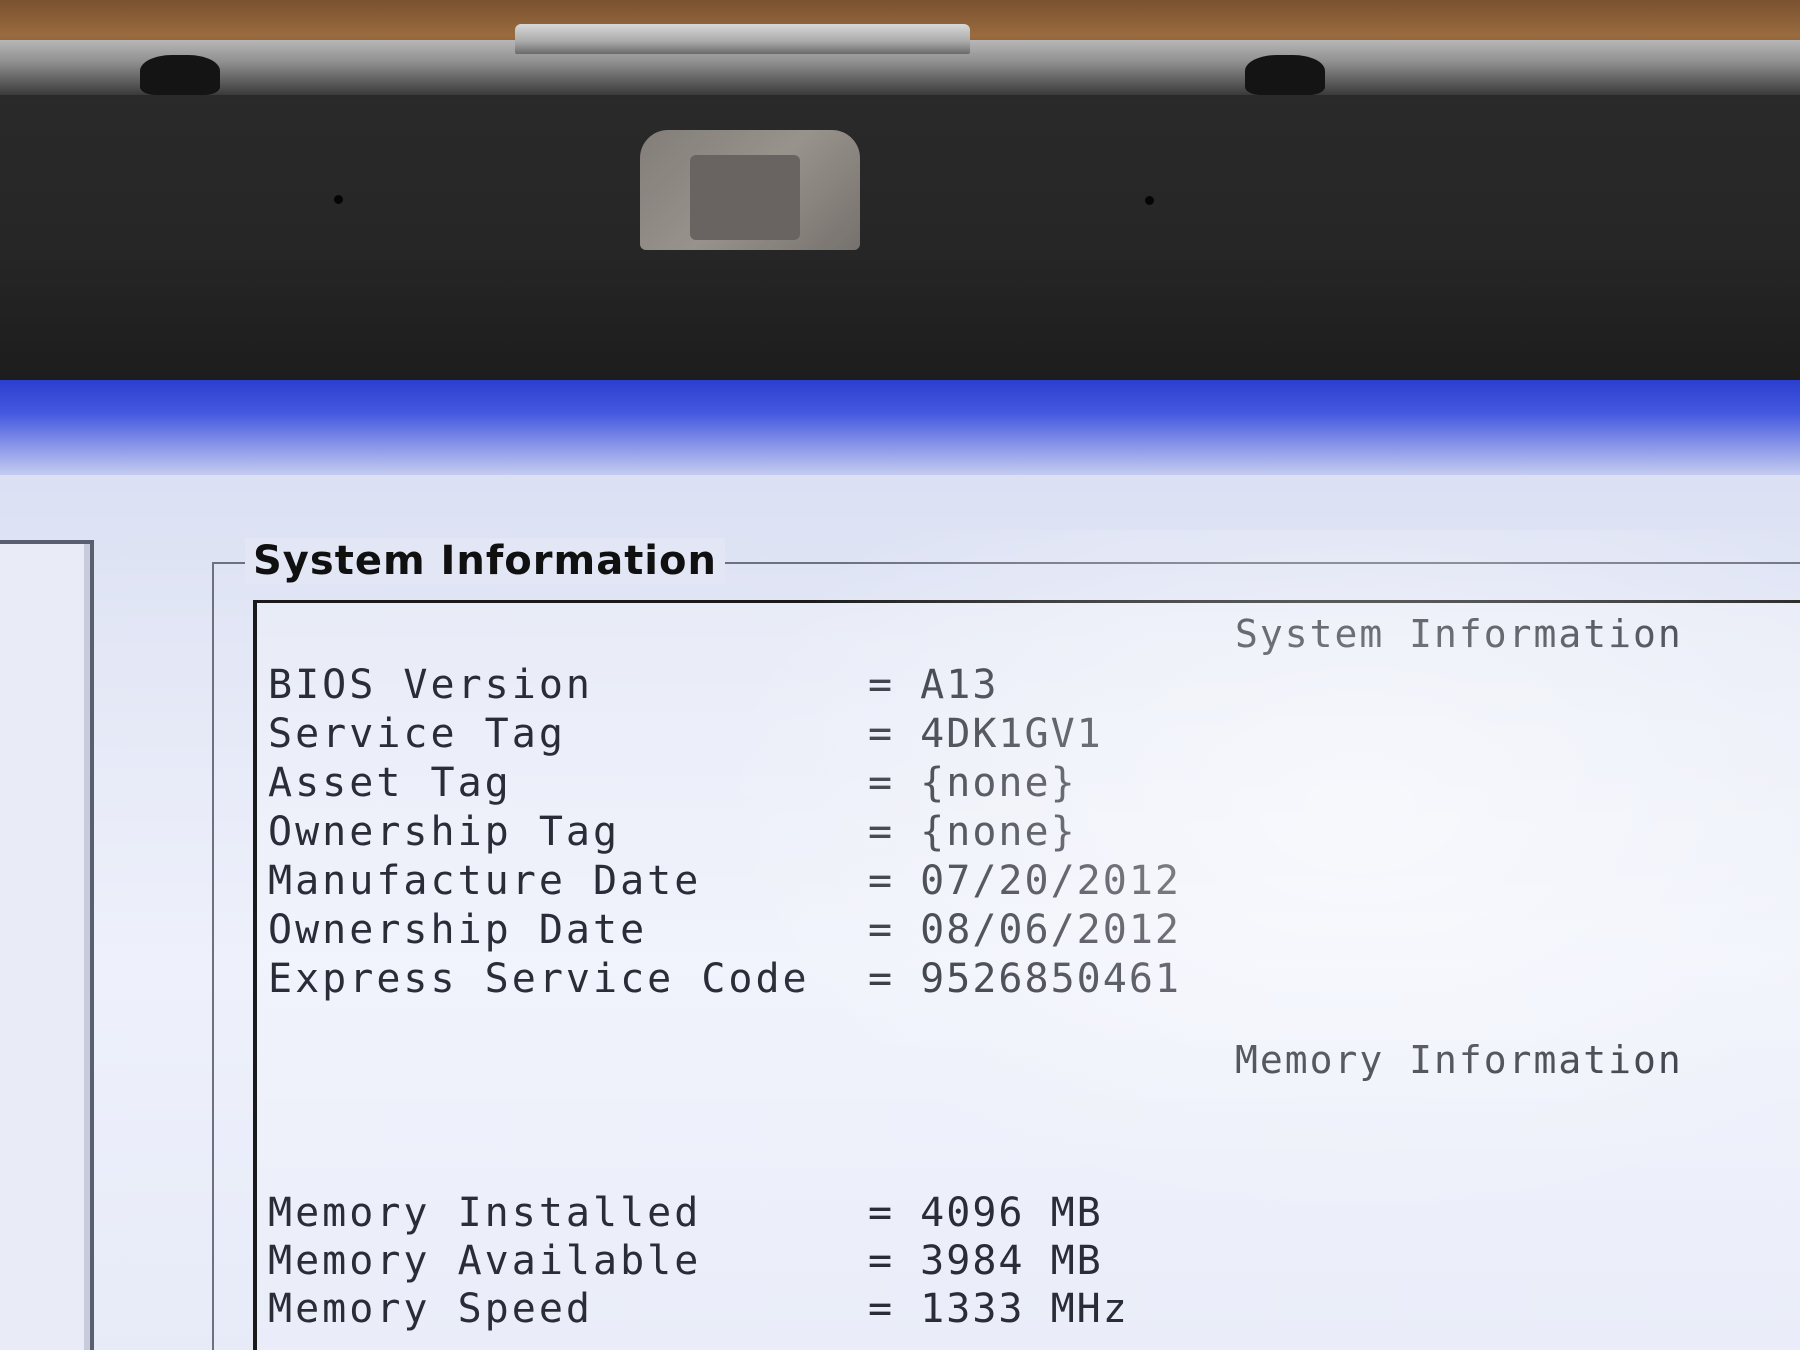  What do you see at coordinates (1024, 930) in the screenshot?
I see `row-value: = 08/06/2012` at bounding box center [1024, 930].